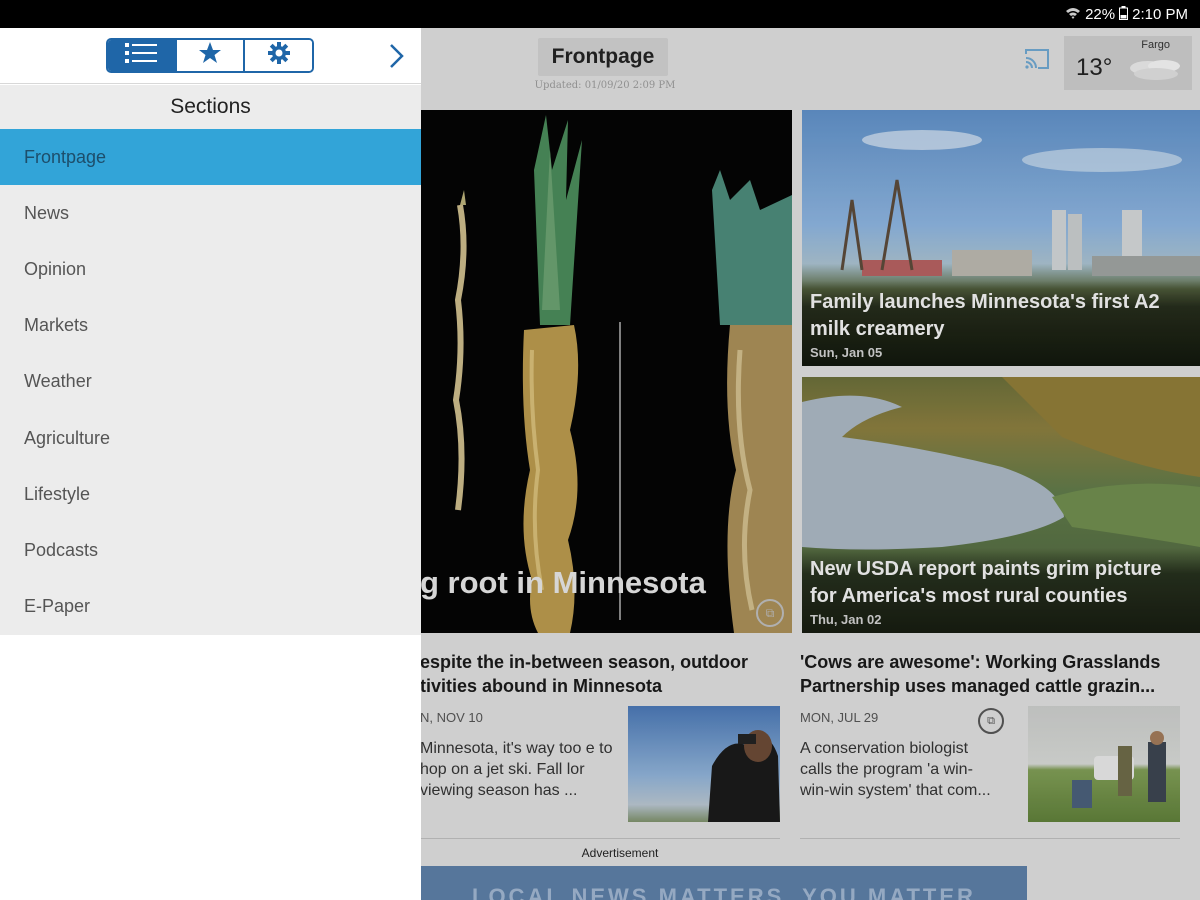 Image resolution: width=1200 pixels, height=900 pixels. I want to click on story-title-line1: 'Cows are awesome': Working Grasslands, so click(980, 662).